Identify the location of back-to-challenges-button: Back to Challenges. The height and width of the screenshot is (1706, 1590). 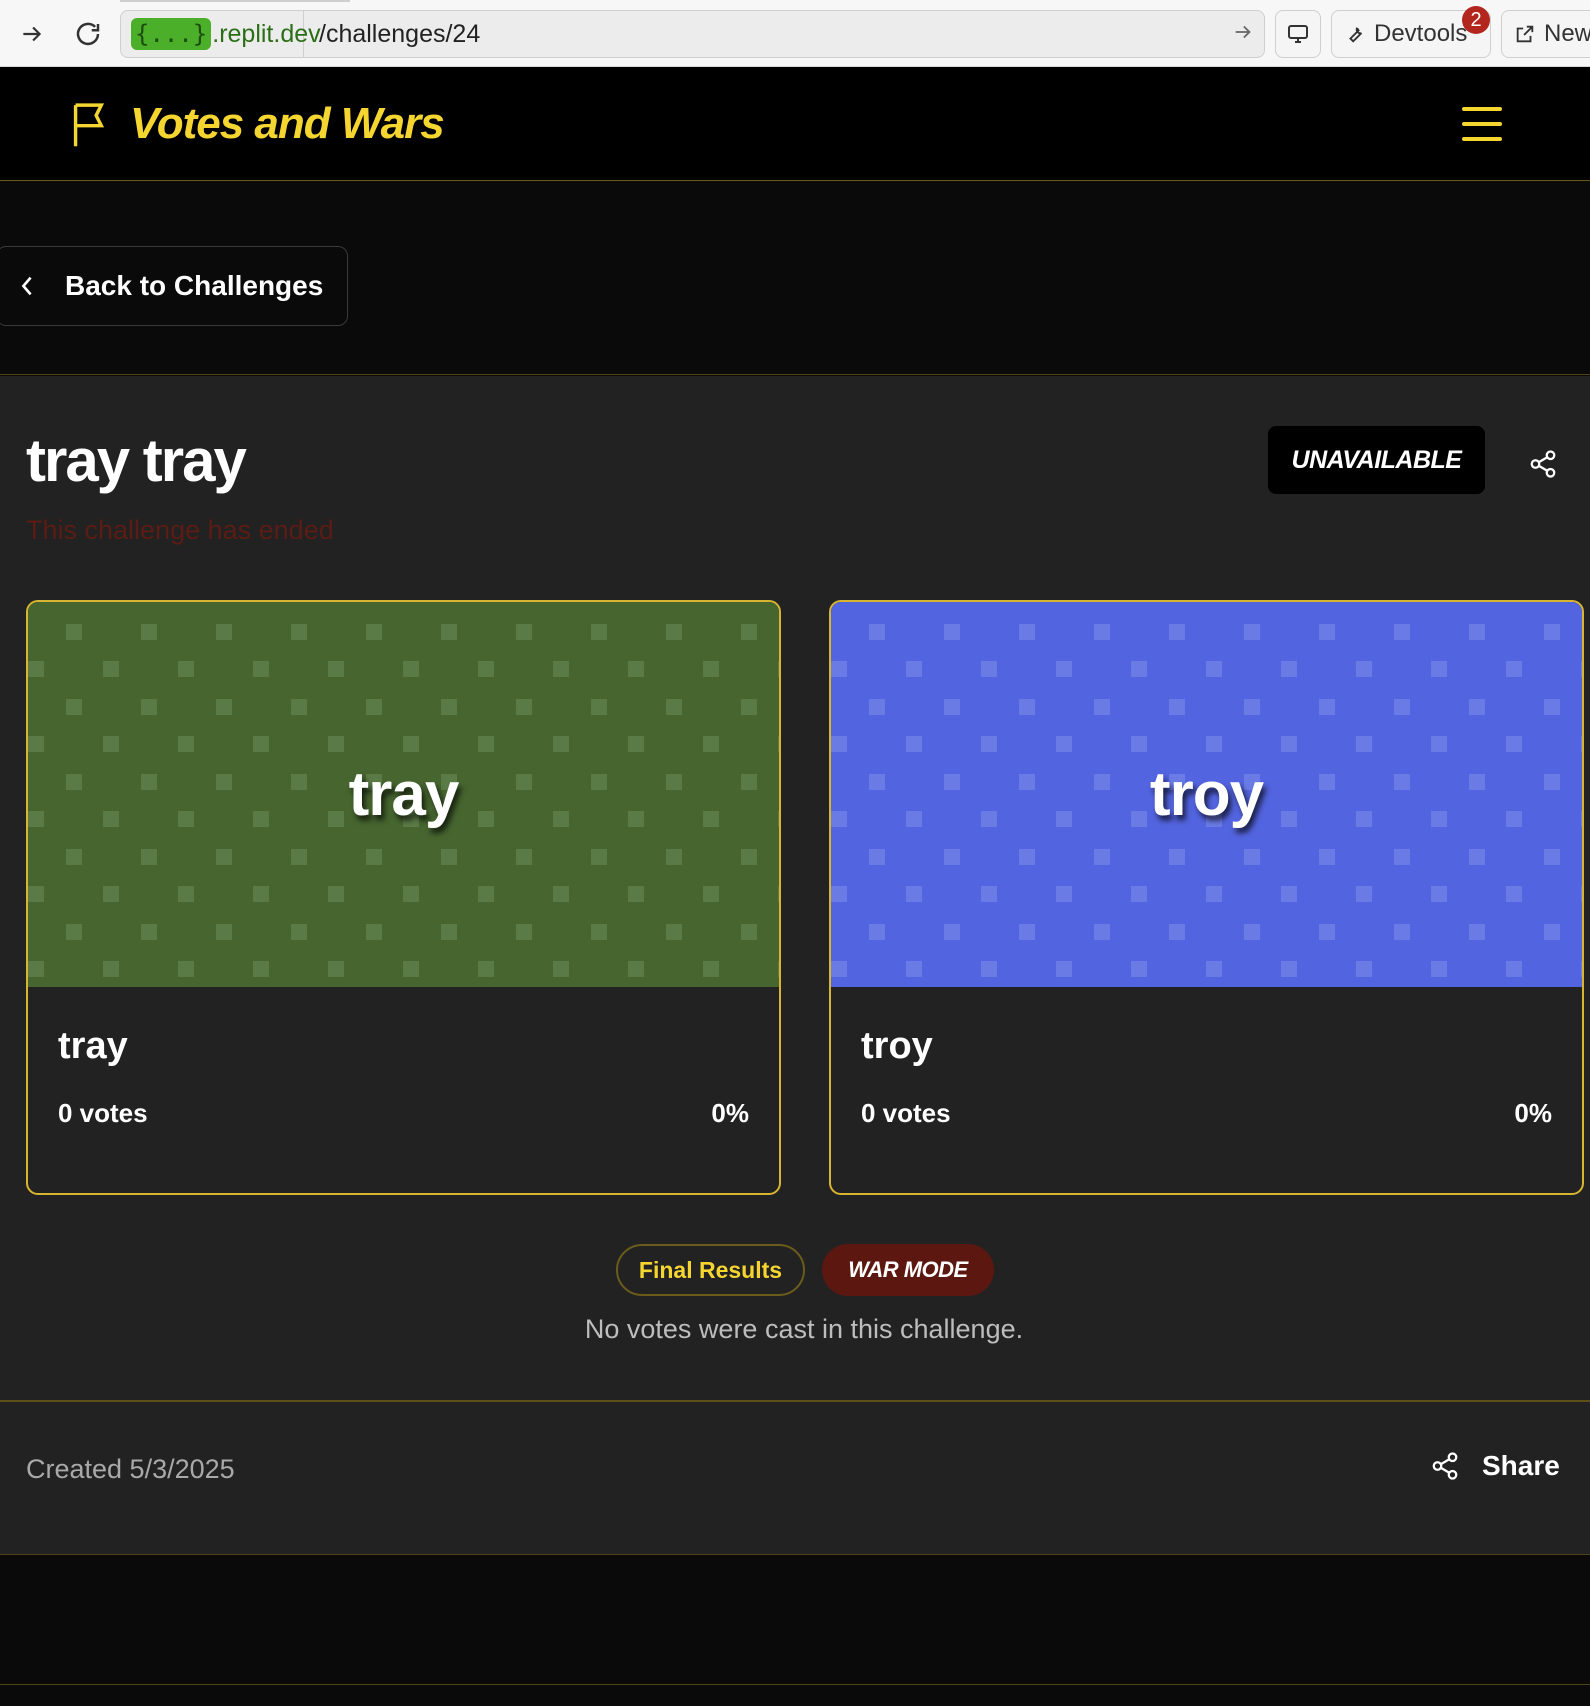
(174, 286).